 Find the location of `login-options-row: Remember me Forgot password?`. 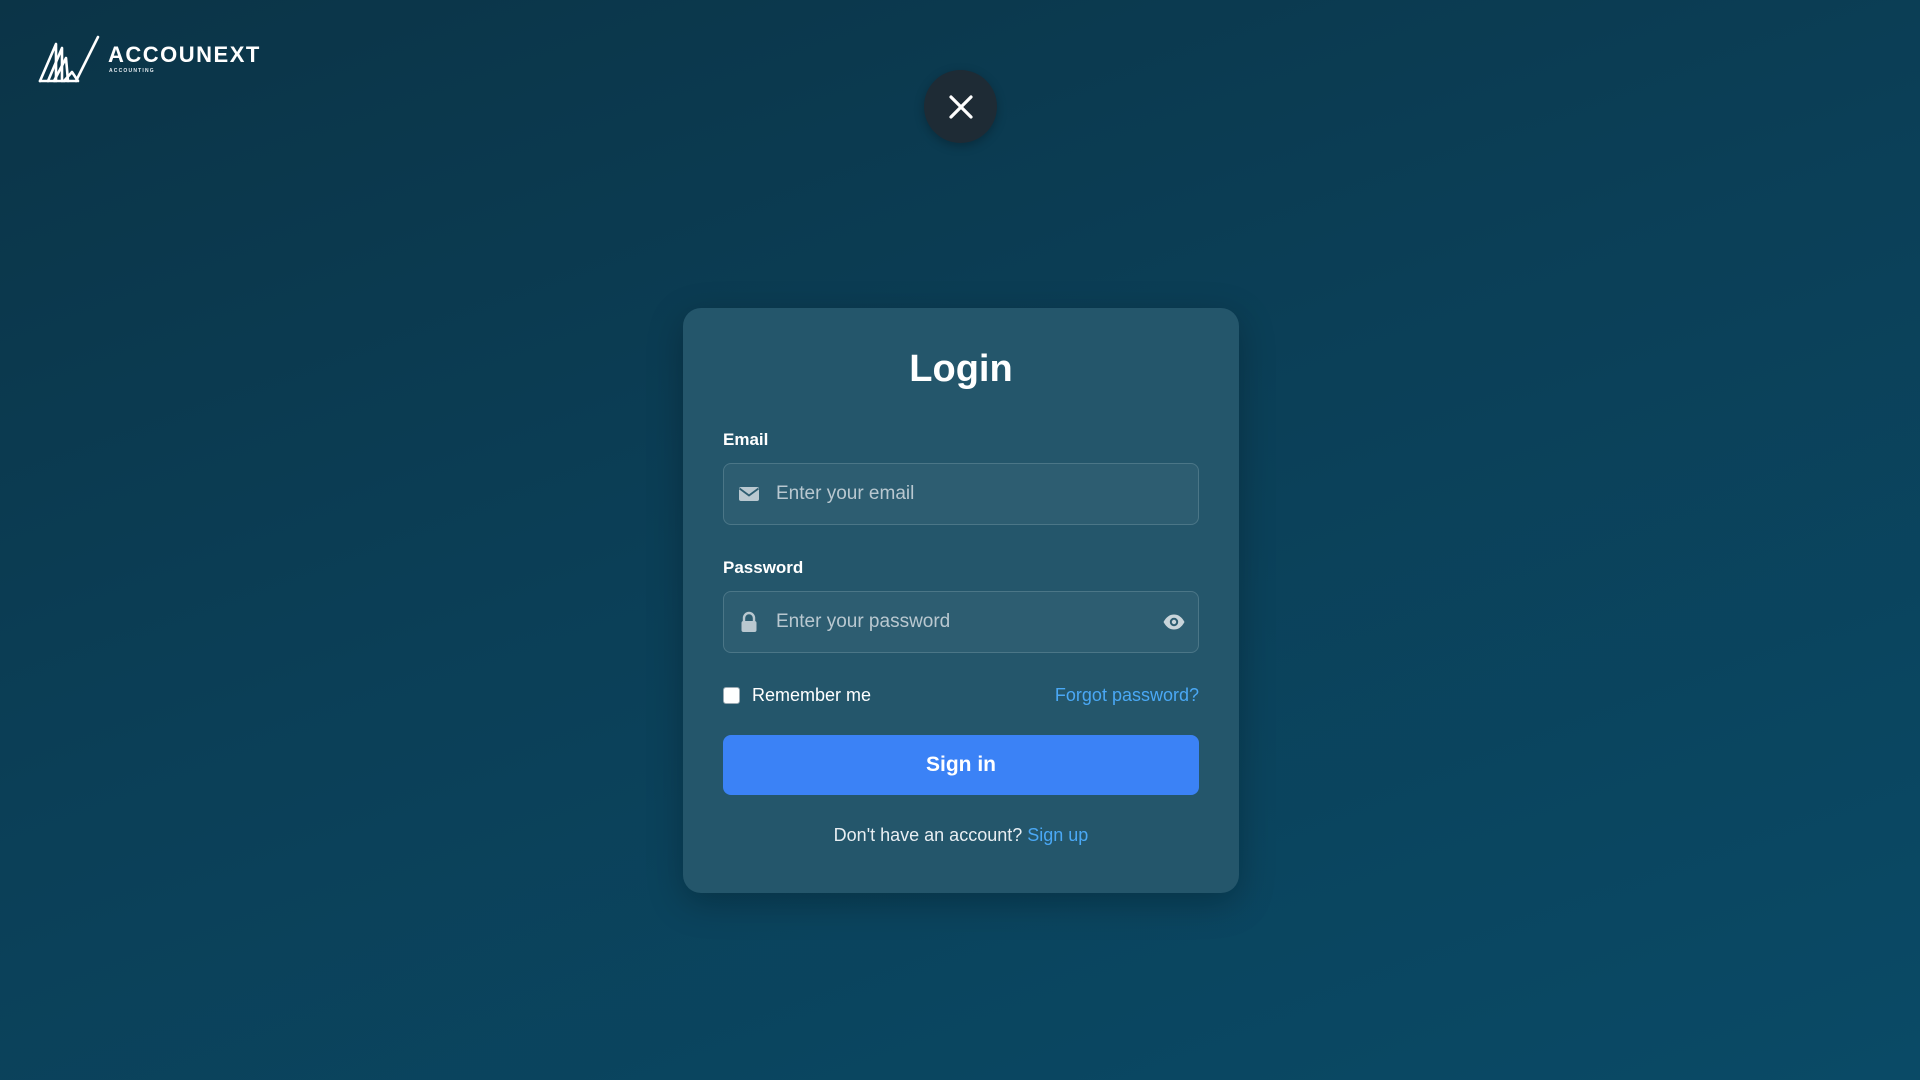

login-options-row: Remember me Forgot password? is located at coordinates (961, 695).